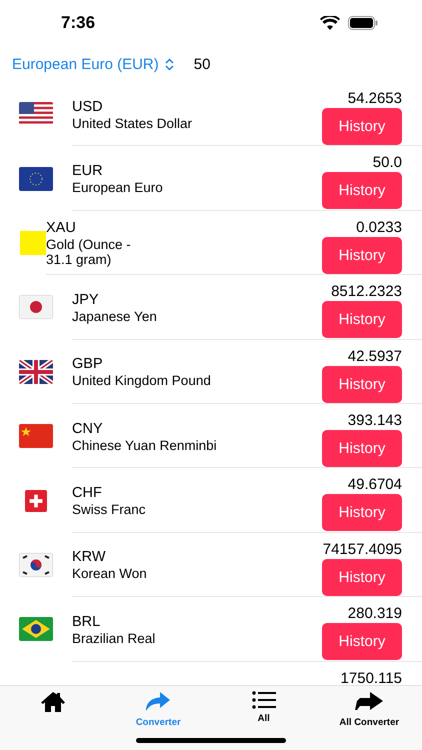 This screenshot has width=422, height=750. Describe the element at coordinates (36, 501) in the screenshot. I see `swiss-flag-icon` at that location.